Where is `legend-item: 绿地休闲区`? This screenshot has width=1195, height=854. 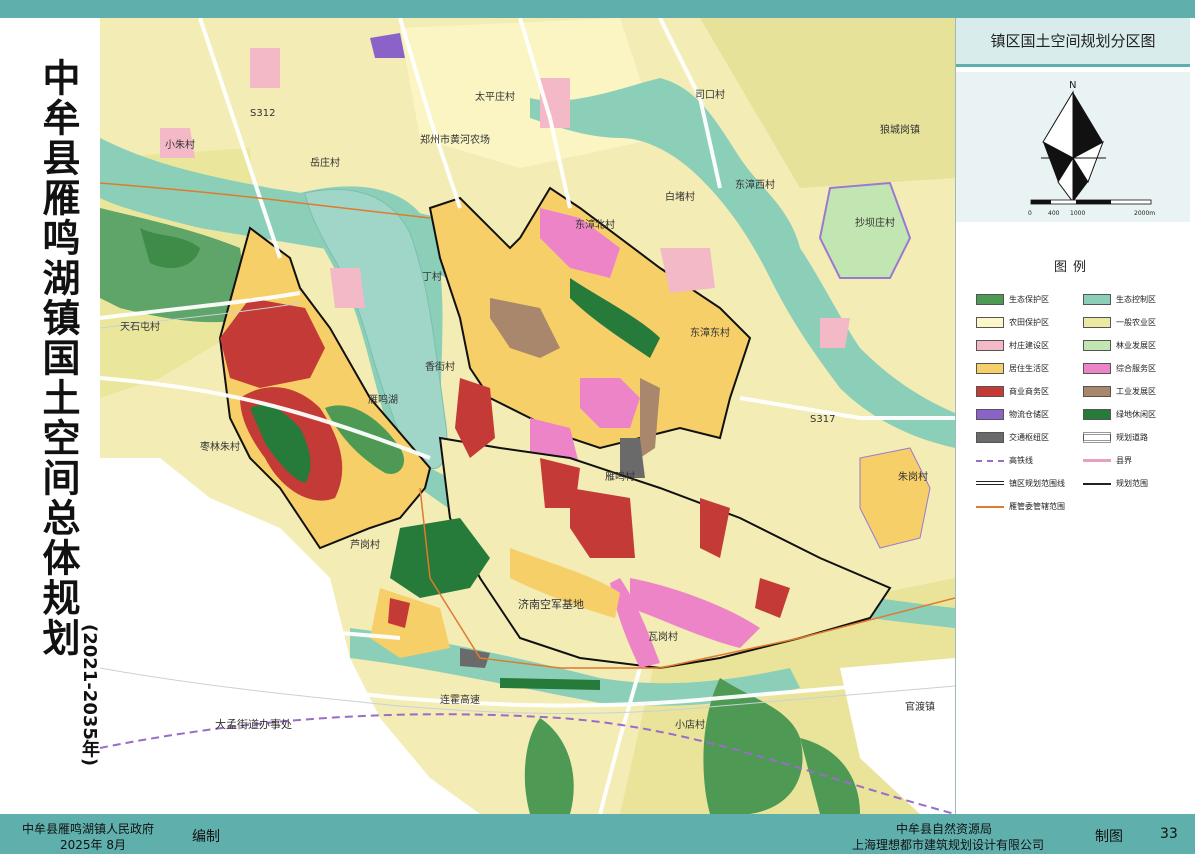 legend-item: 绿地休闲区 is located at coordinates (1135, 414).